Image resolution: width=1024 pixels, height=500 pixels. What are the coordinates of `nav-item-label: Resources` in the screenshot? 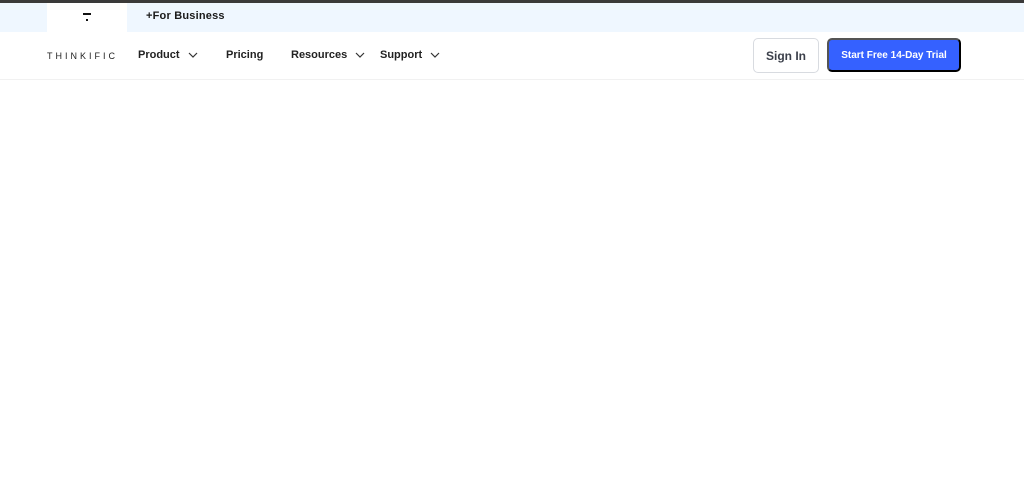 It's located at (319, 55).